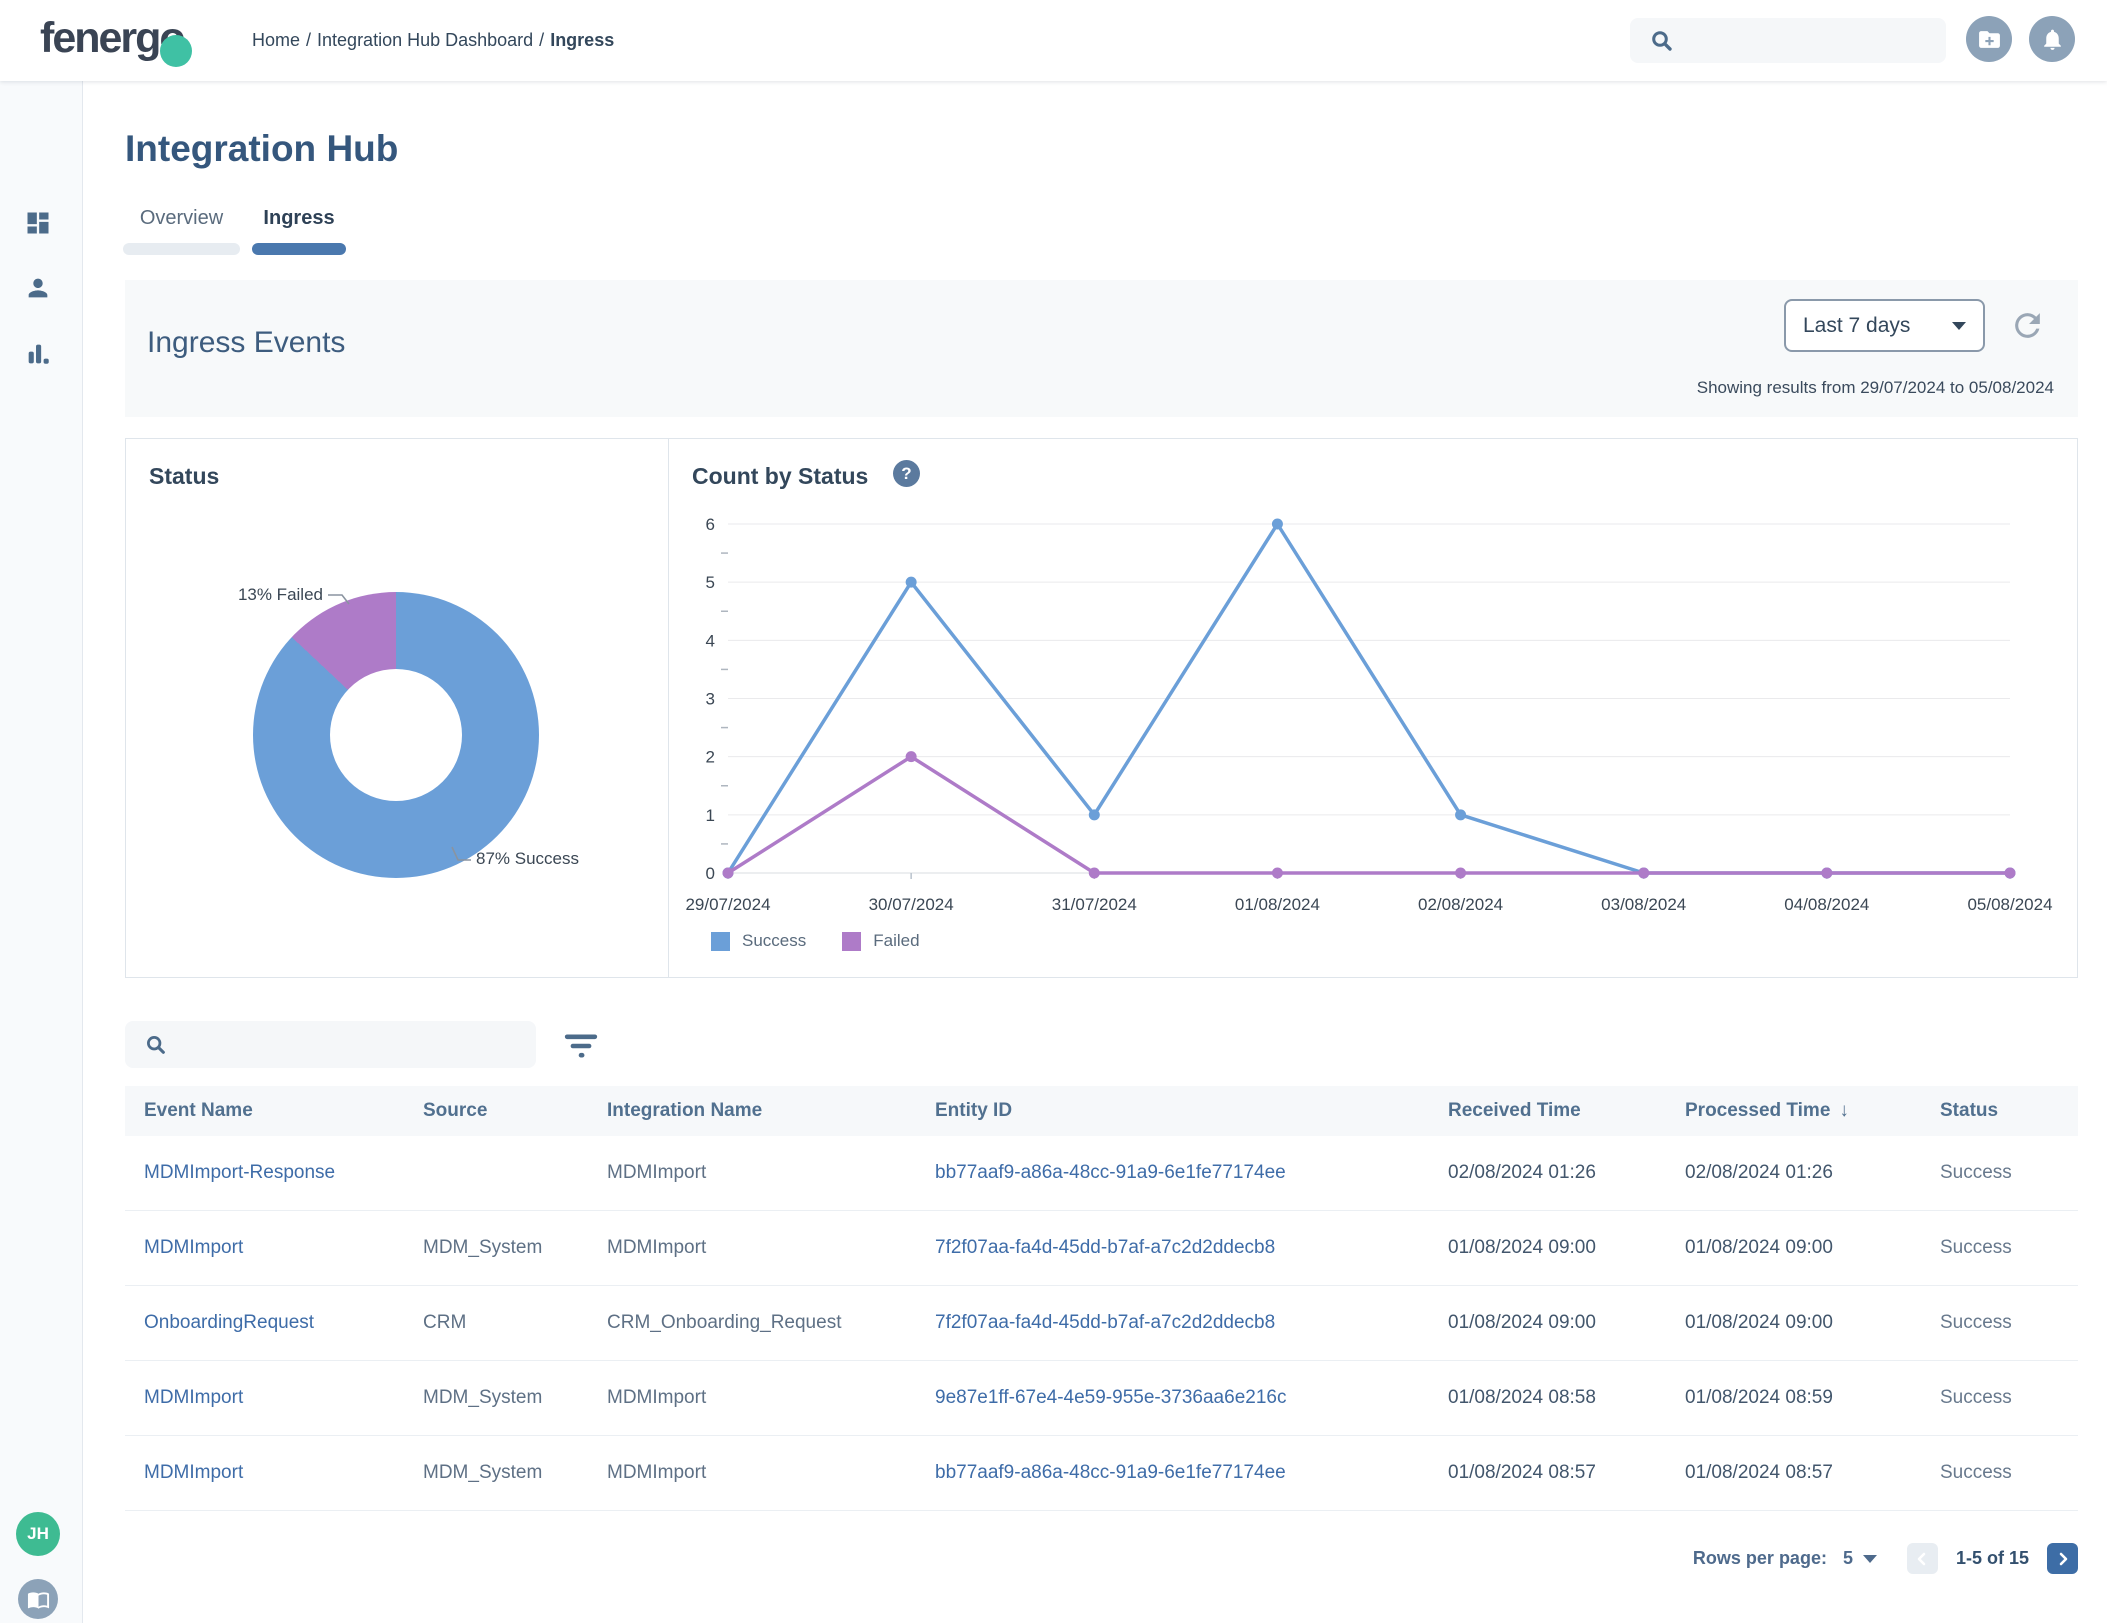  I want to click on svg-text: 04/08/2024, so click(1826, 904).